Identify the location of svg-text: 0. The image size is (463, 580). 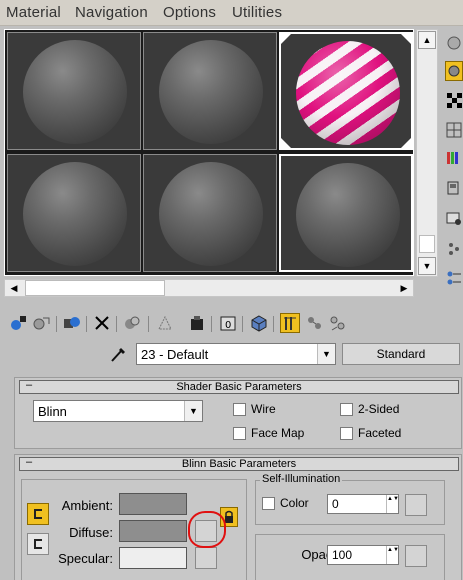
(228, 325).